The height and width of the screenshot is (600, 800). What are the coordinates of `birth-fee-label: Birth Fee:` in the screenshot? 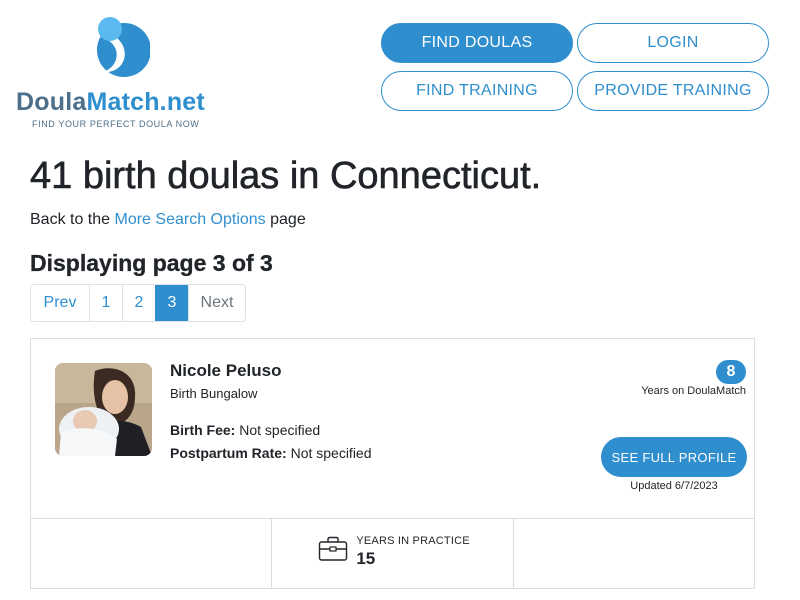 It's located at (203, 430).